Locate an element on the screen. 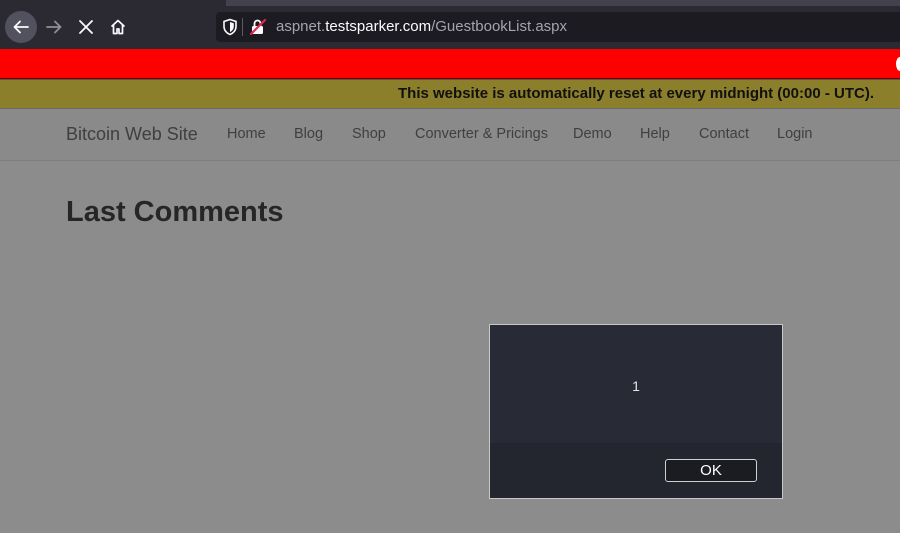 Image resolution: width=900 pixels, height=533 pixels. forward-button is located at coordinates (54, 27).